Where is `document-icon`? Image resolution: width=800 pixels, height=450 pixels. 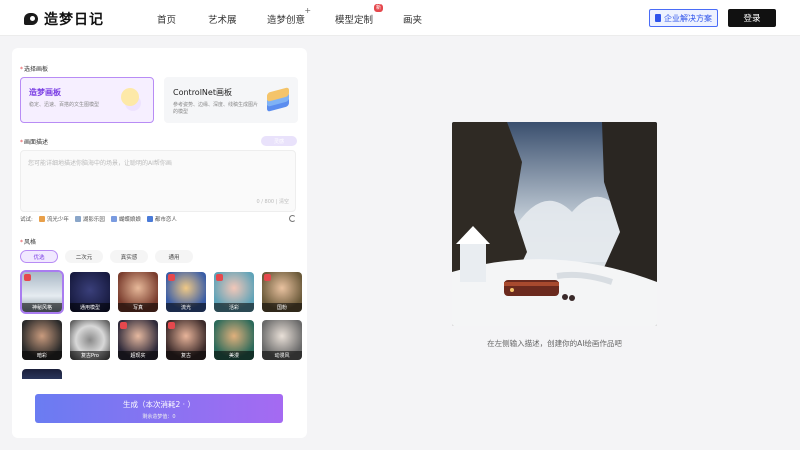
document-icon is located at coordinates (658, 18).